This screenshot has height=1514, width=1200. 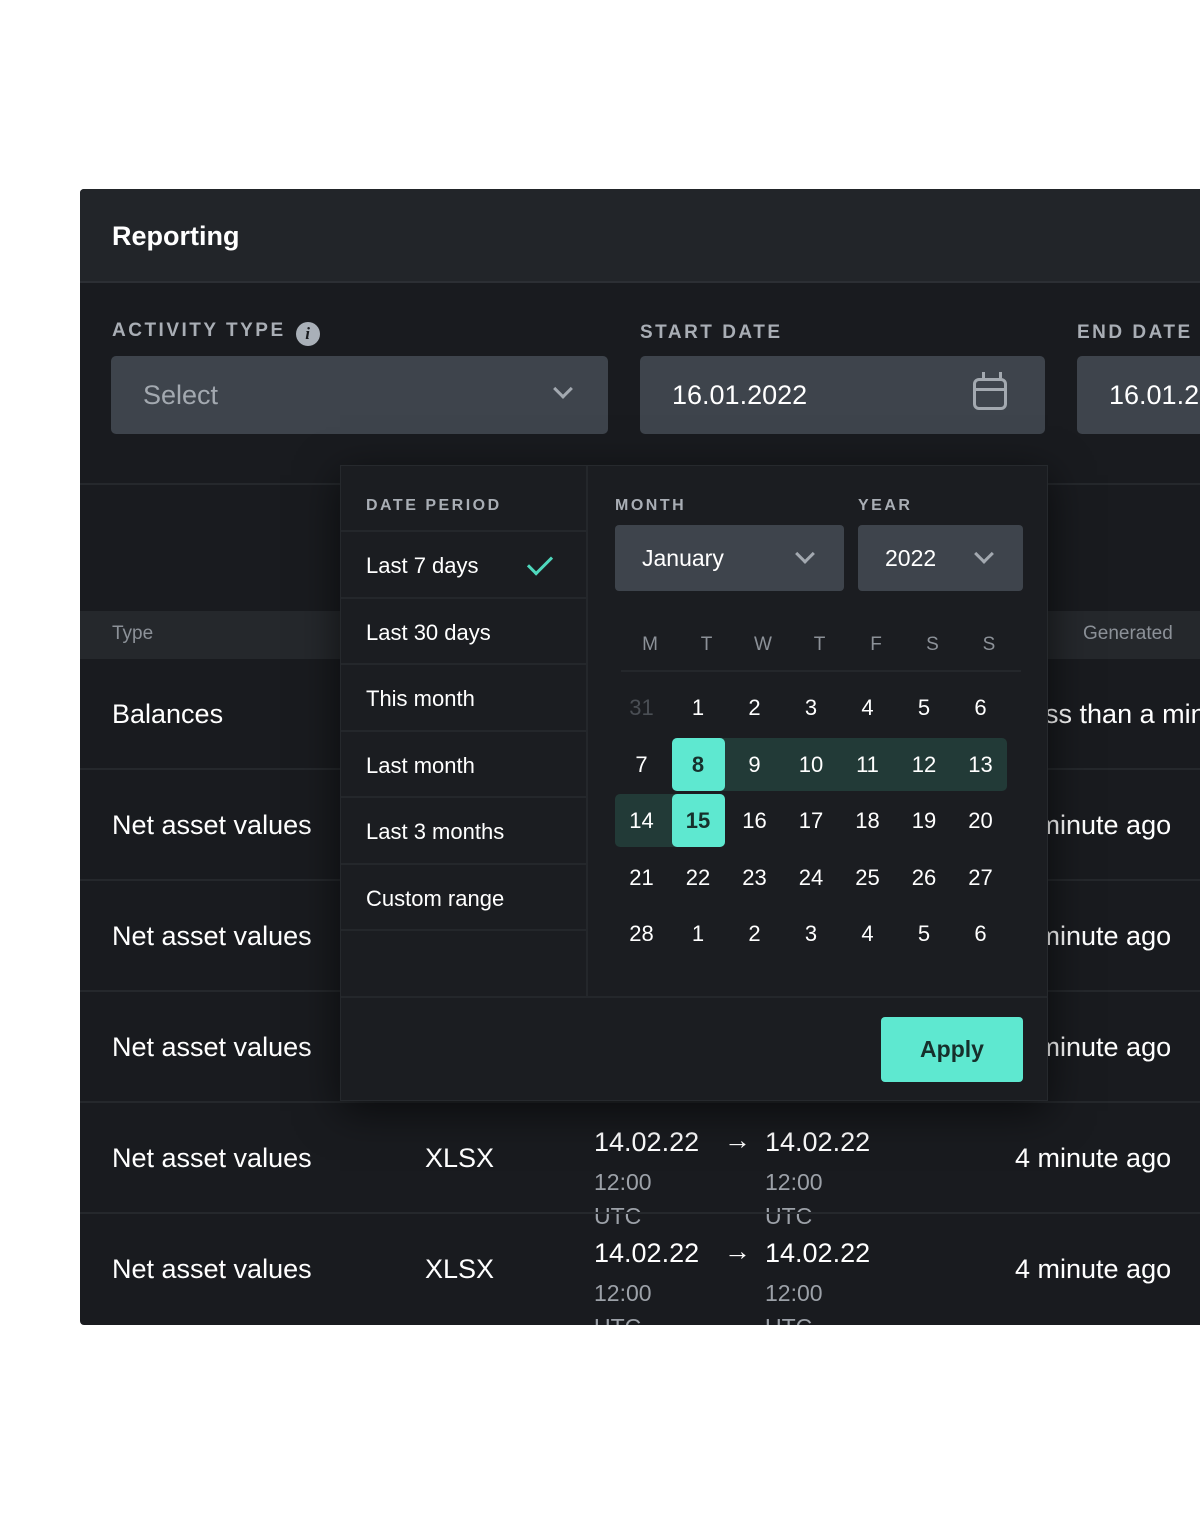 I want to click on calendar-day: 11, so click(x=867, y=764).